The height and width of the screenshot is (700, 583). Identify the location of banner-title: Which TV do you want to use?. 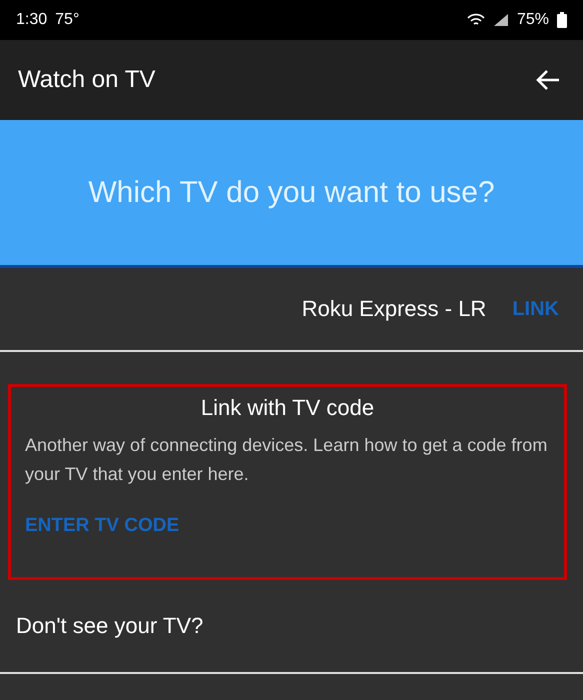
(291, 193).